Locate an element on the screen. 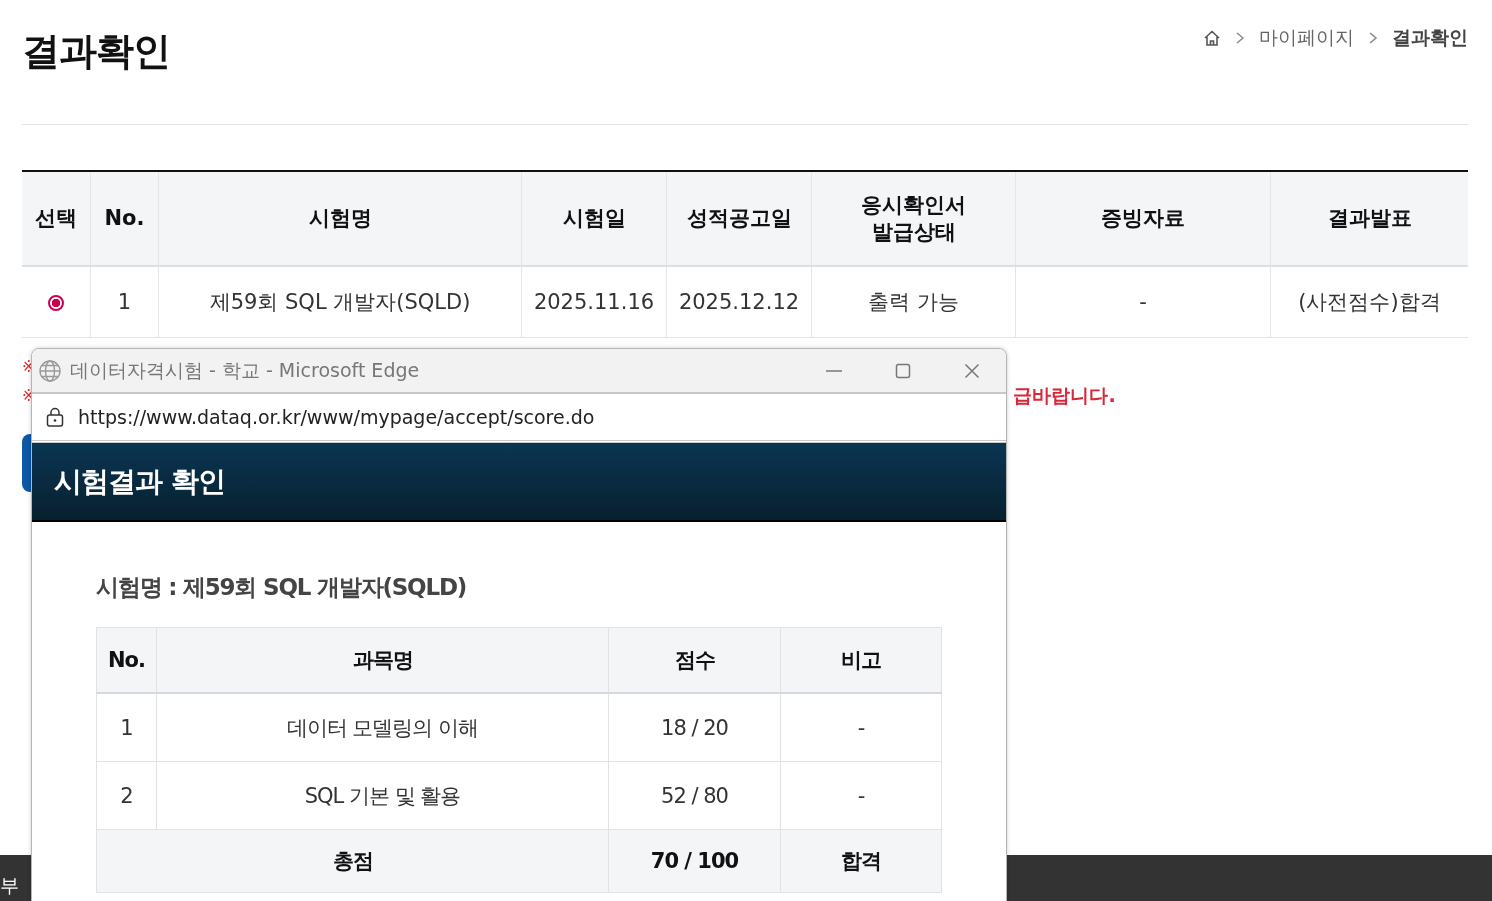  column-header: 비고 is located at coordinates (861, 660).